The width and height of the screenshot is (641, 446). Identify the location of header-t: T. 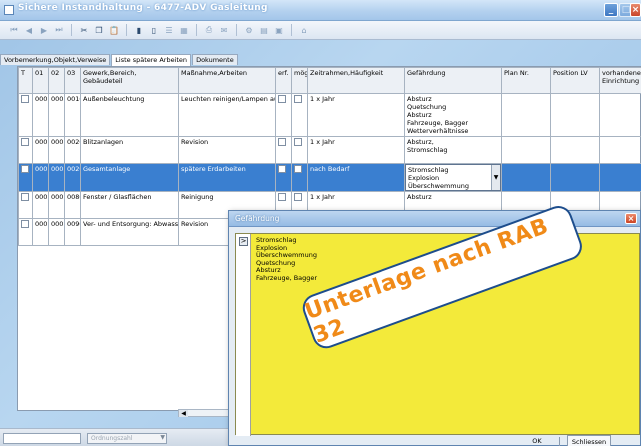
(25, 80).